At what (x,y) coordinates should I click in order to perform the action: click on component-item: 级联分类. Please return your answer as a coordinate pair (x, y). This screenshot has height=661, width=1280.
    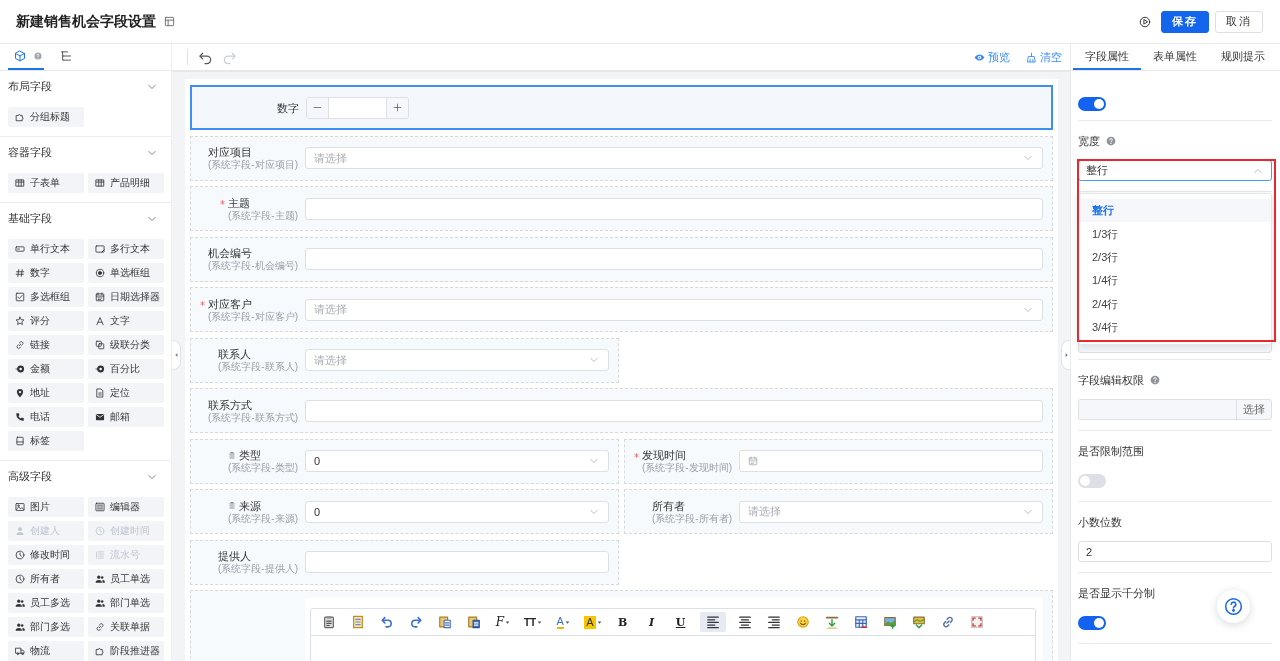
    Looking at the image, I should click on (126, 345).